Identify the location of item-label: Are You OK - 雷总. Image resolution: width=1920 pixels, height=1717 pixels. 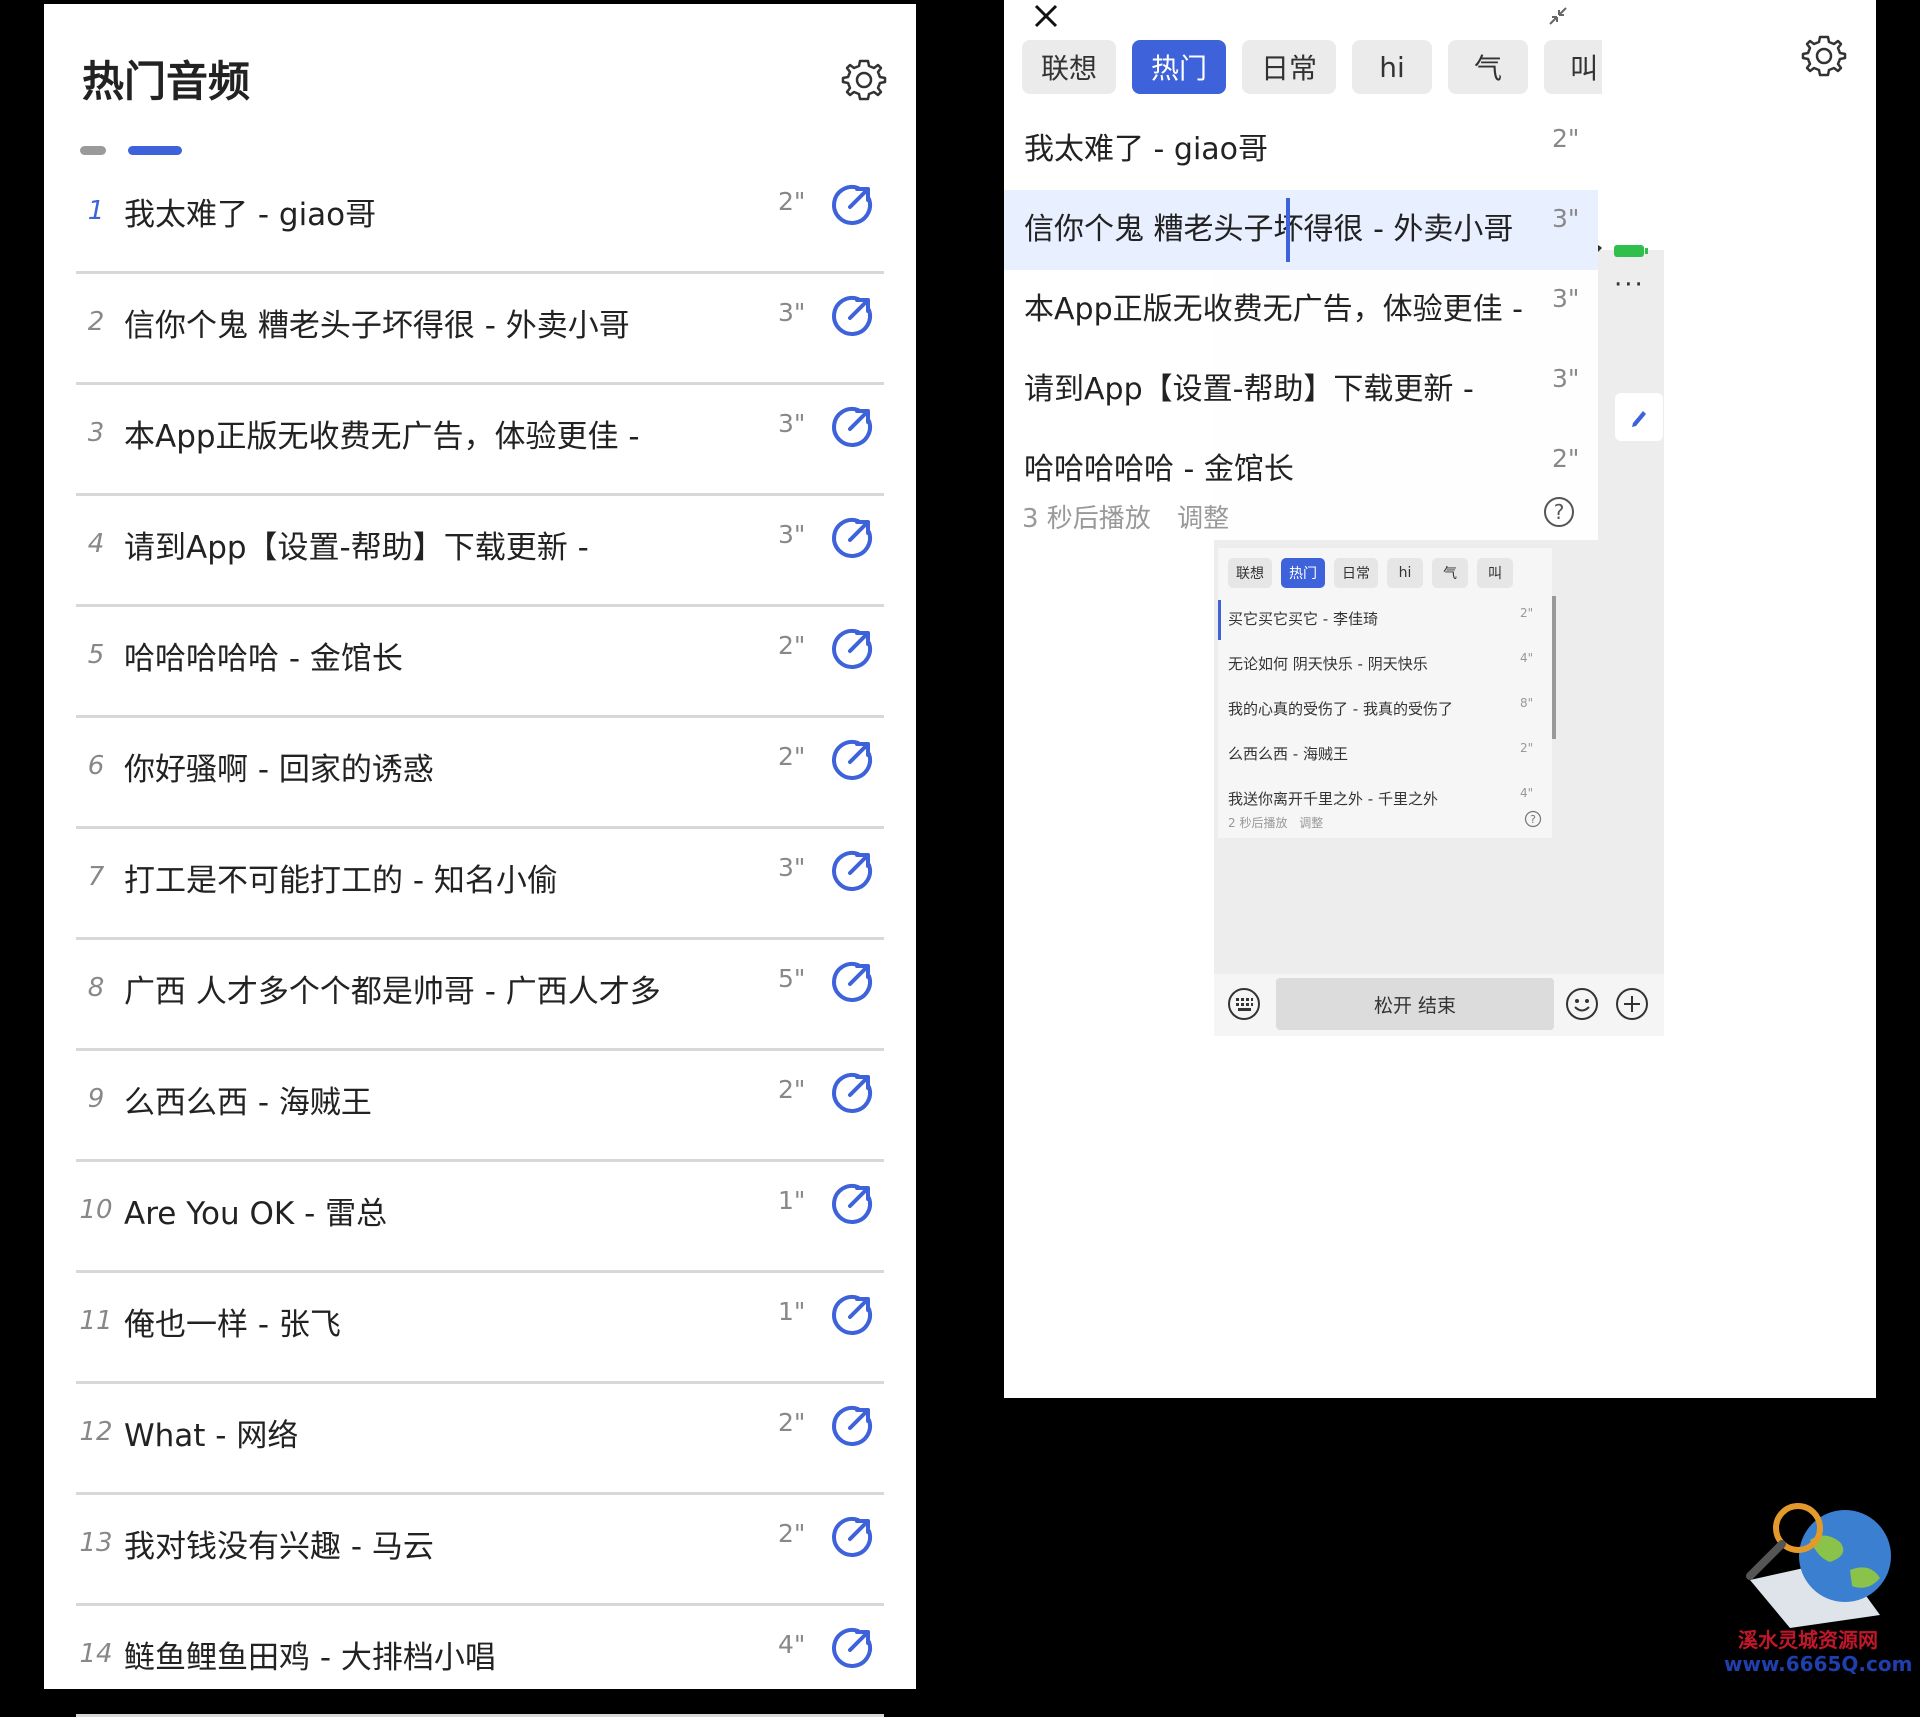
(256, 1214).